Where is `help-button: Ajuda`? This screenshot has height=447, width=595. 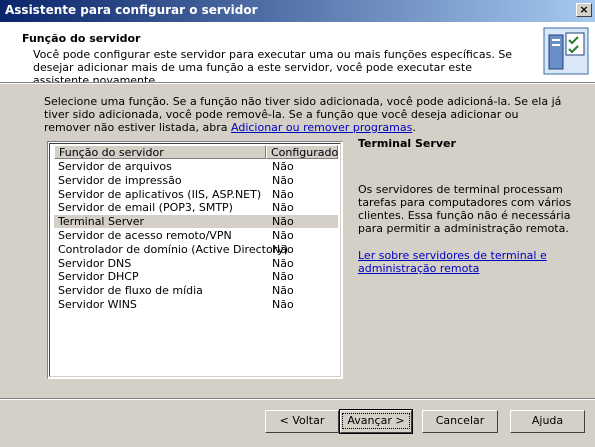
help-button: Ajuda is located at coordinates (547, 421).